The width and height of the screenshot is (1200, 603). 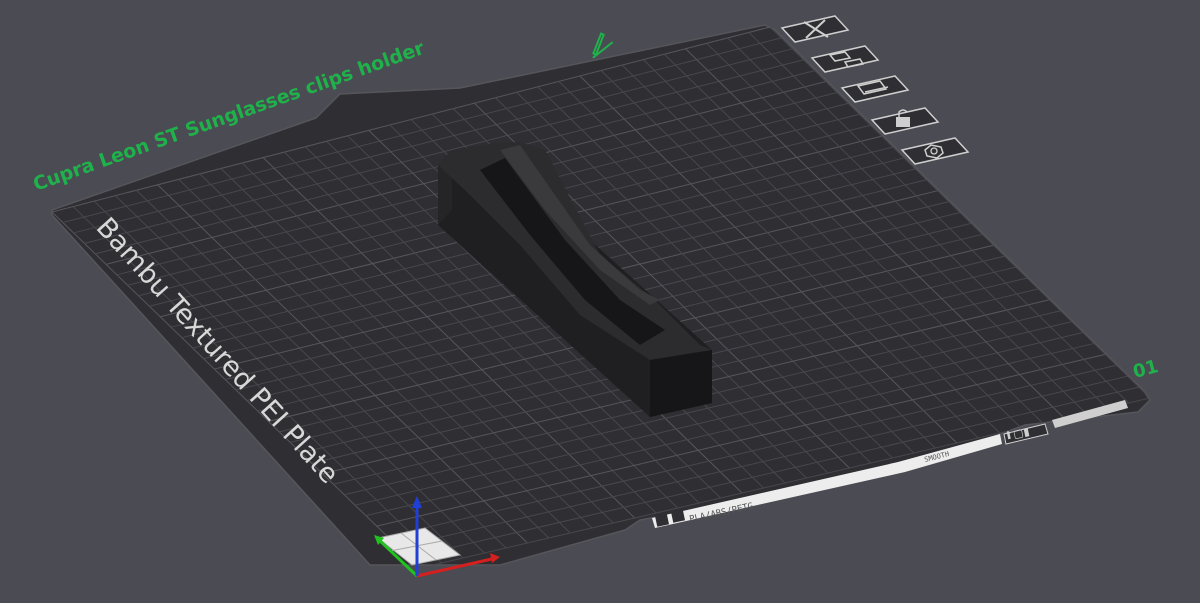 I want to click on plate-settings-button, so click(x=935, y=151).